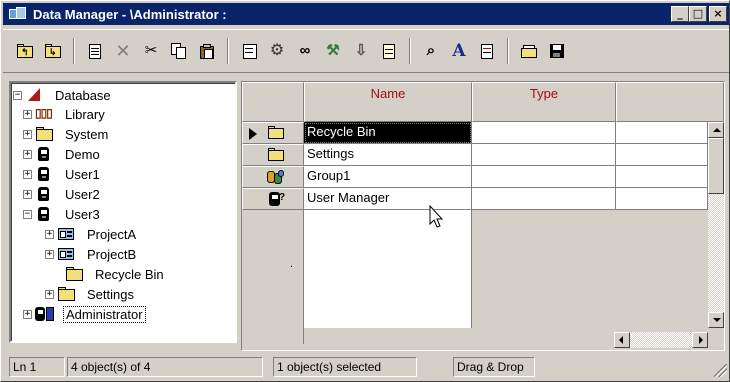 This screenshot has height=382, width=730. Describe the element at coordinates (44, 113) in the screenshot. I see `library-icon: ▯▯▯` at that location.